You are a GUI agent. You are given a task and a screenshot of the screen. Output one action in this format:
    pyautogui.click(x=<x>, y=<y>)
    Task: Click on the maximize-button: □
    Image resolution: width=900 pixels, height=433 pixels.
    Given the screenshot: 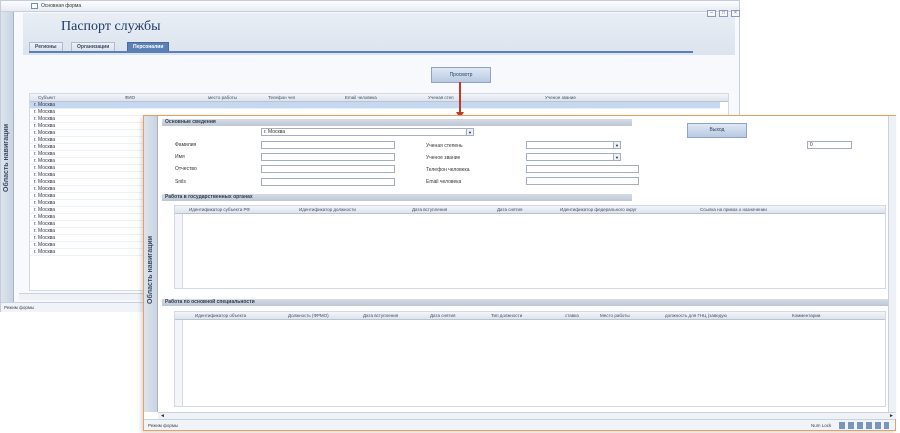 What is the action you would take?
    pyautogui.click(x=723, y=13)
    